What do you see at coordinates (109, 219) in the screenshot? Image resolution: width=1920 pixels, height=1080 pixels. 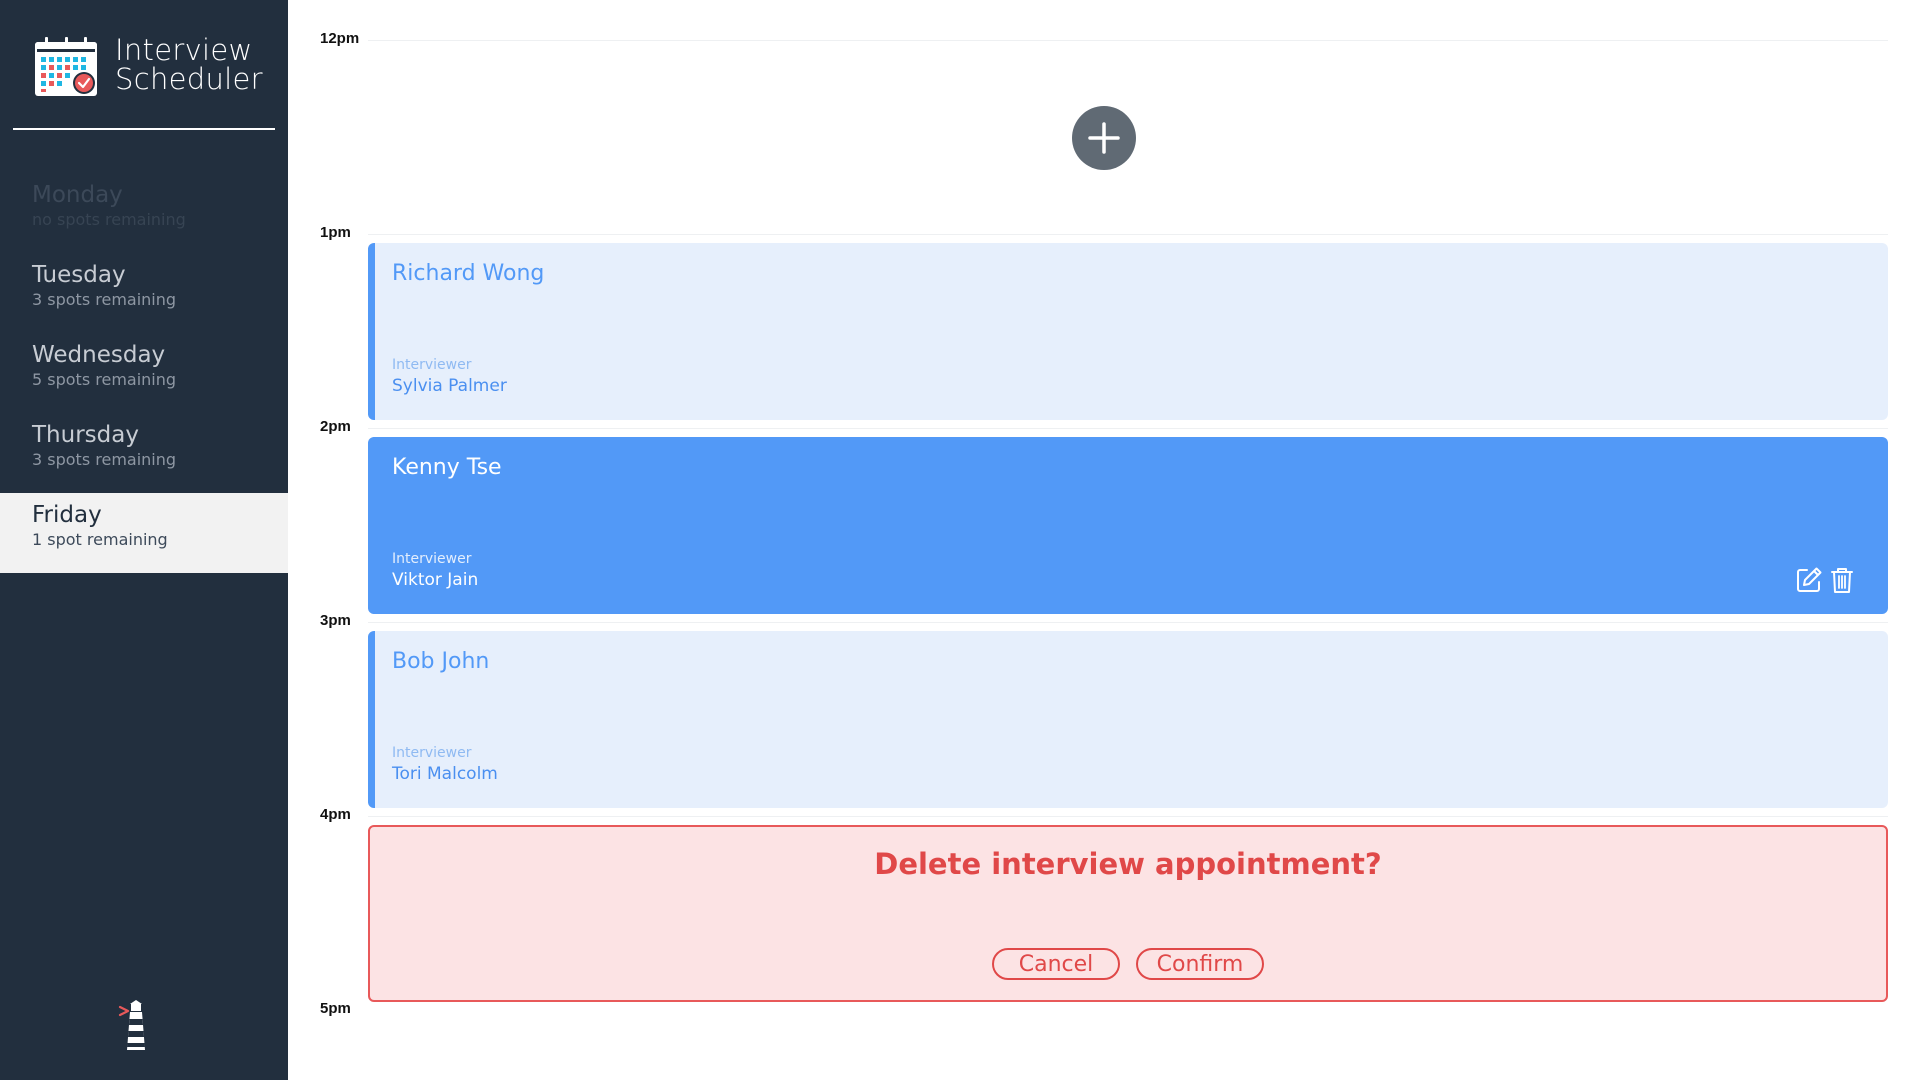 I see `day-spots: no spots remaining` at bounding box center [109, 219].